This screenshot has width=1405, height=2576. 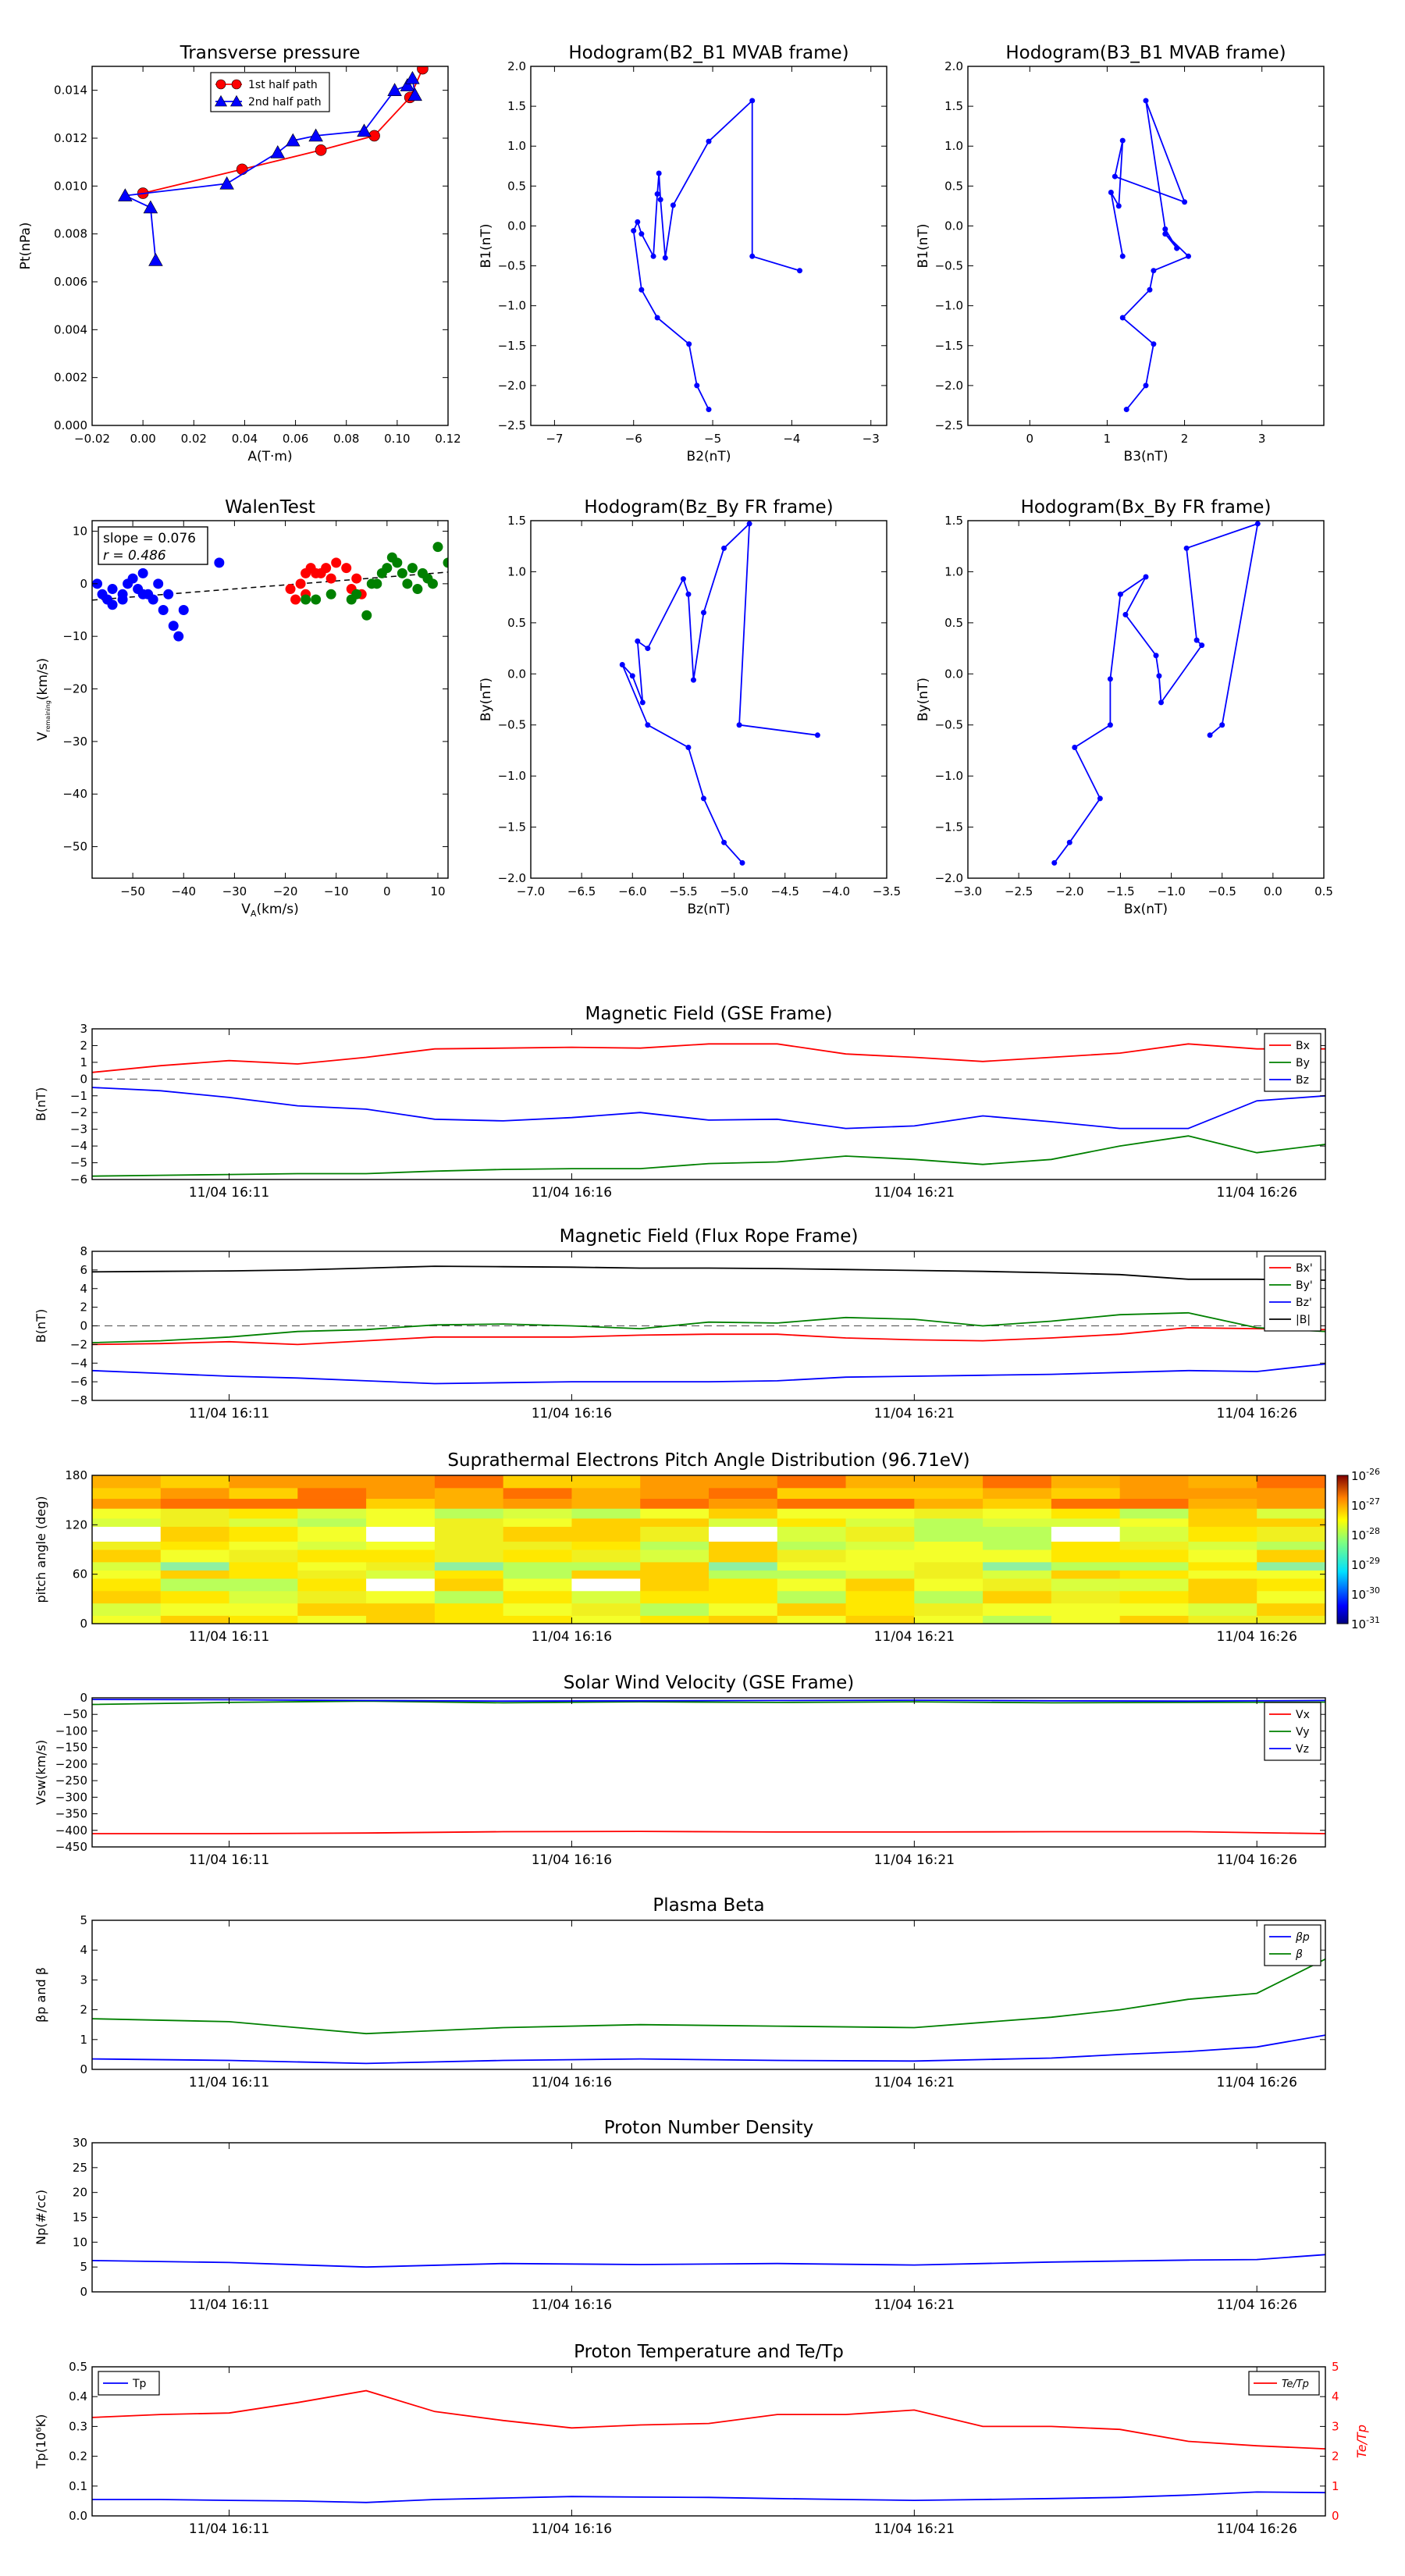 What do you see at coordinates (516, 521) in the screenshot?
I see `y-tick-label: 1.5` at bounding box center [516, 521].